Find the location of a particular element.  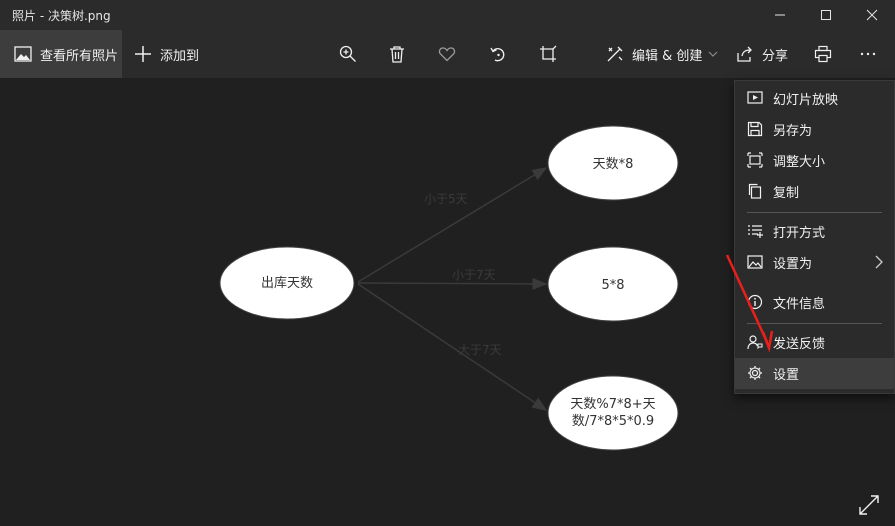

toolbar: 查看所有照片 添加到 编辑 & 创建 分享 is located at coordinates (447, 54).